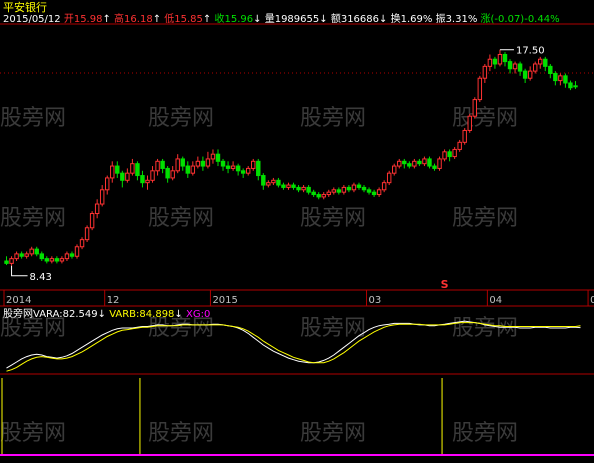 Image resolution: width=594 pixels, height=463 pixels. What do you see at coordinates (207, 314) in the screenshot?
I see `xg-value: 0` at bounding box center [207, 314].